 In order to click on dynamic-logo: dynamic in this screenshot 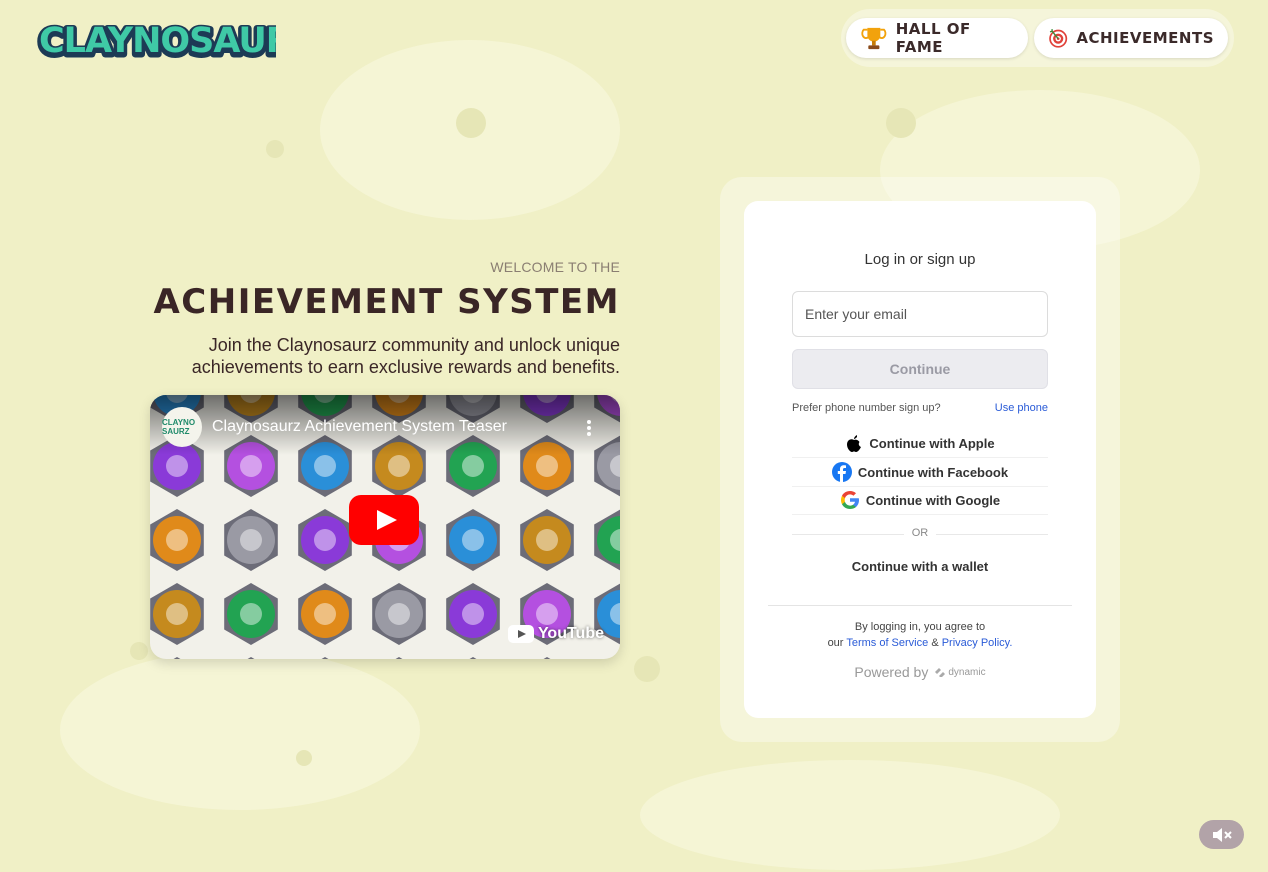, I will do `click(960, 672)`.